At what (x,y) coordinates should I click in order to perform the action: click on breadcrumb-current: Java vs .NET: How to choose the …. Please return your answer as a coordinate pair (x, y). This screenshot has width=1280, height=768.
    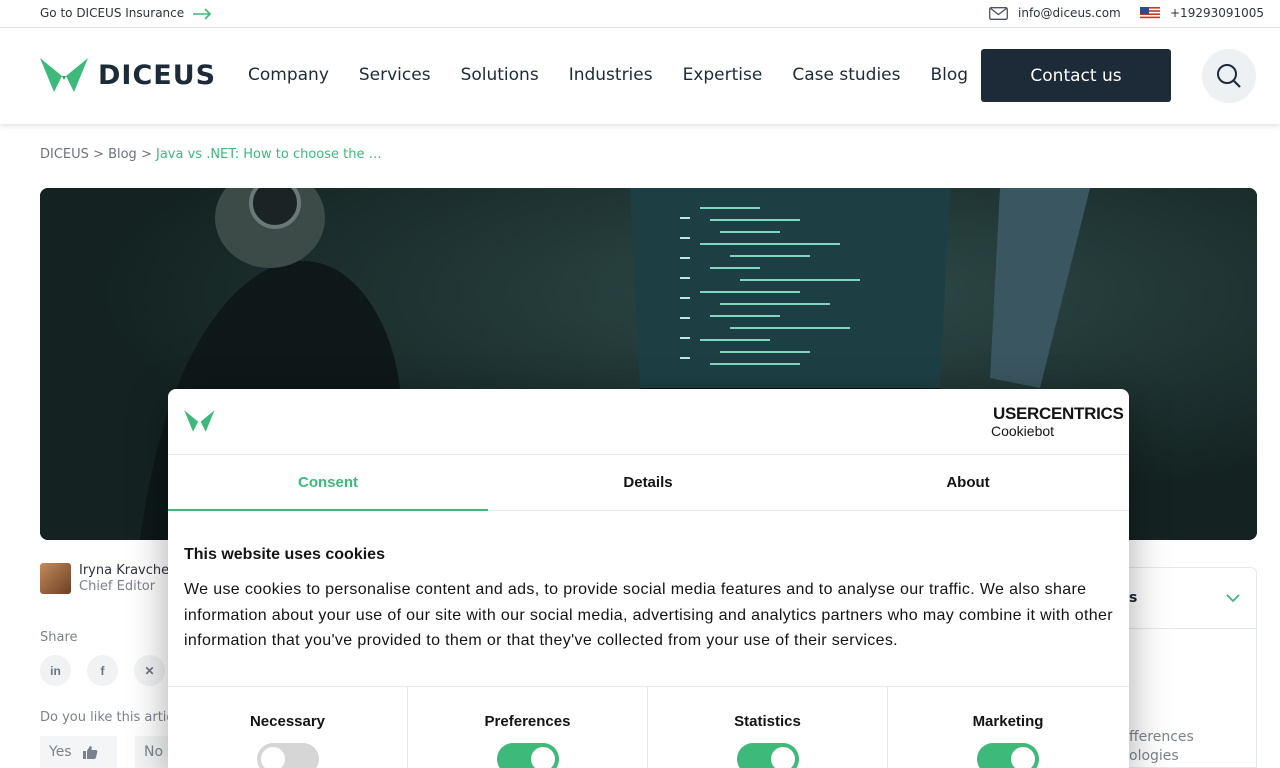
    Looking at the image, I should click on (269, 154).